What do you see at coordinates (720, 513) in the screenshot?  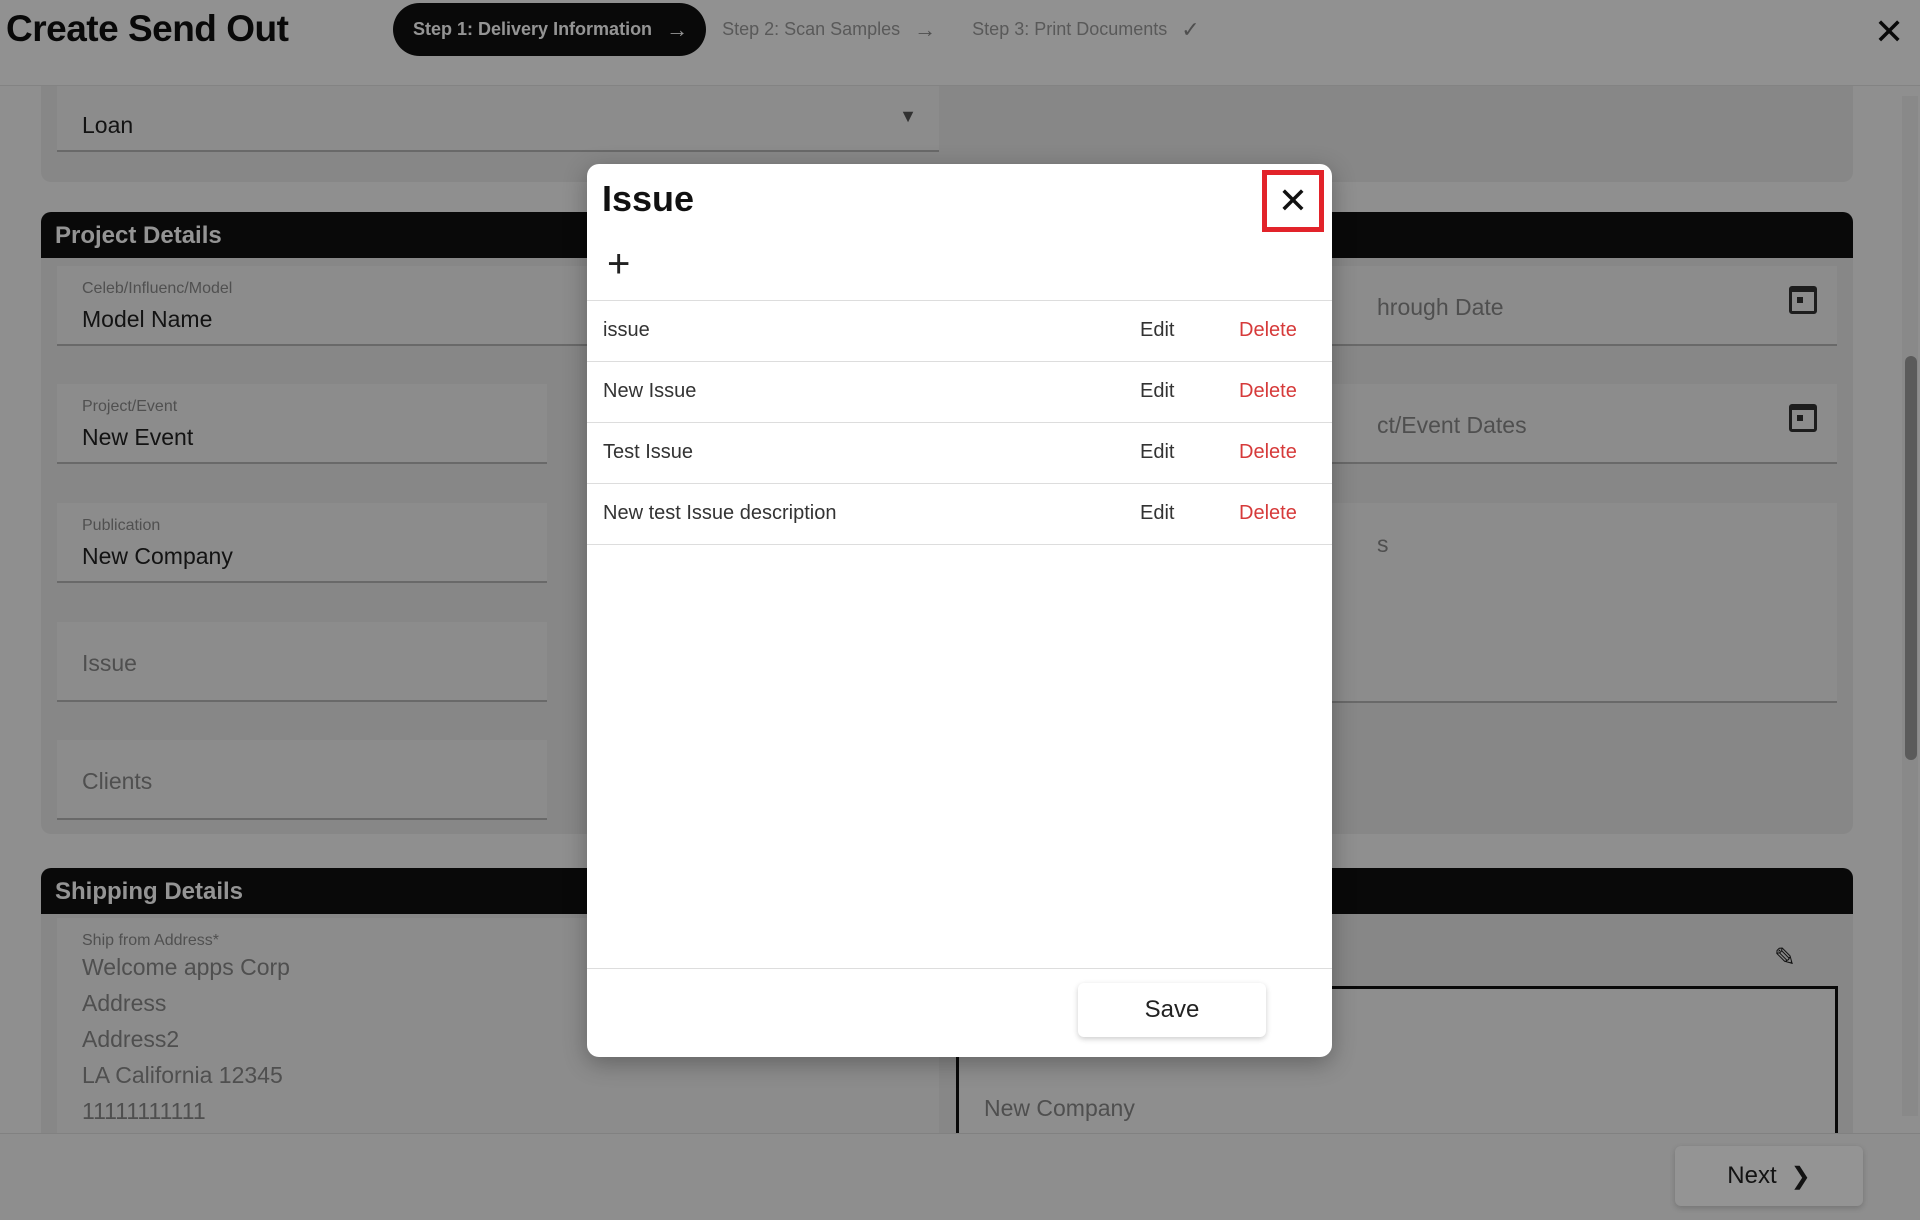 I see `issue-name: New test Issue description` at bounding box center [720, 513].